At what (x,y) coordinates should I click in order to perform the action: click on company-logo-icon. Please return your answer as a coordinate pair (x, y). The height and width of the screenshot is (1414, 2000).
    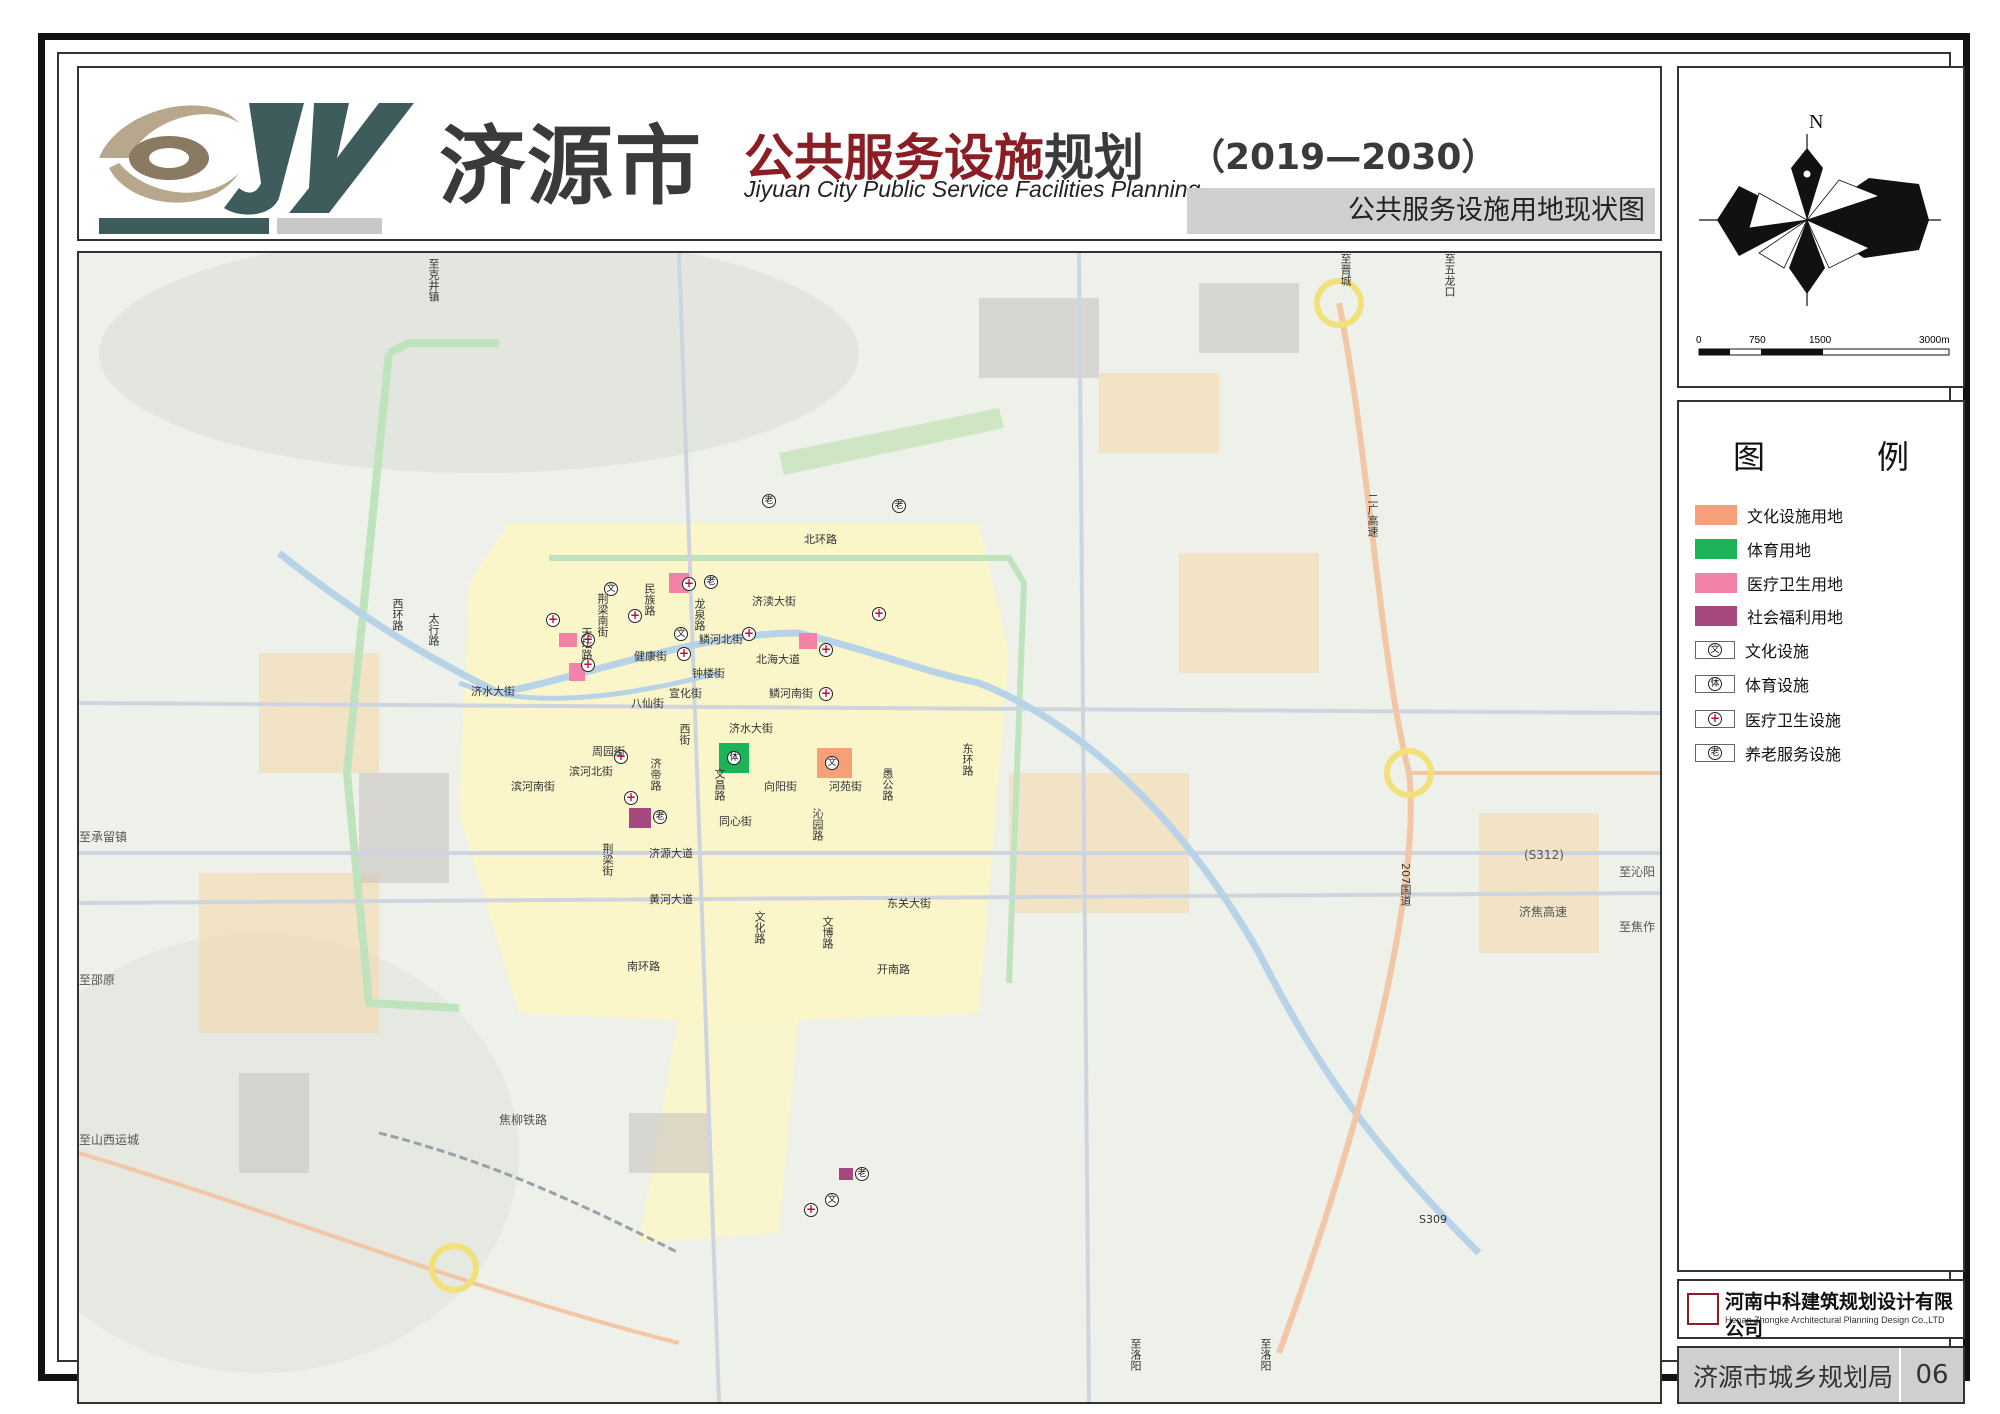
    Looking at the image, I should click on (1703, 1309).